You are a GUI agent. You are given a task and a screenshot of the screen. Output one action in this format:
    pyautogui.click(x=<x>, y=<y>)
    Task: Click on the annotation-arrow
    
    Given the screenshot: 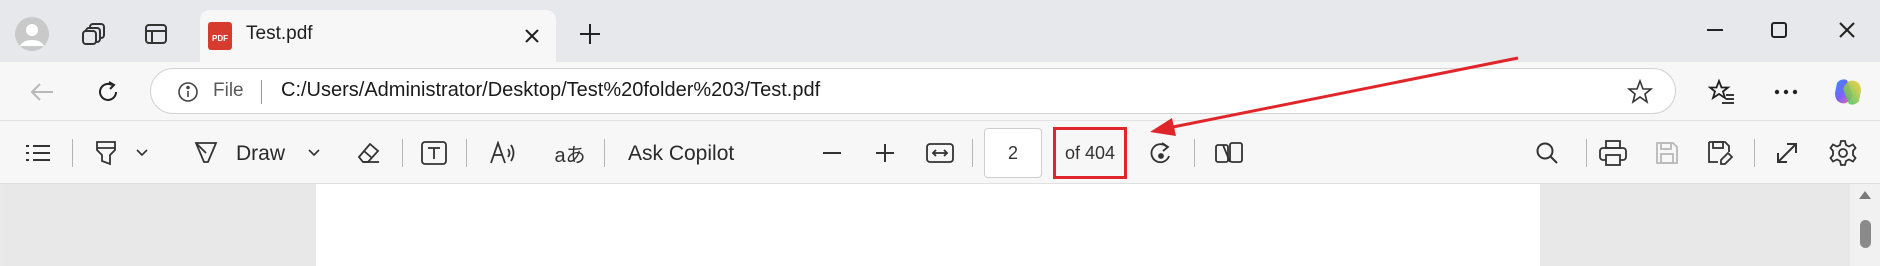 What is the action you would take?
    pyautogui.click(x=1334, y=96)
    